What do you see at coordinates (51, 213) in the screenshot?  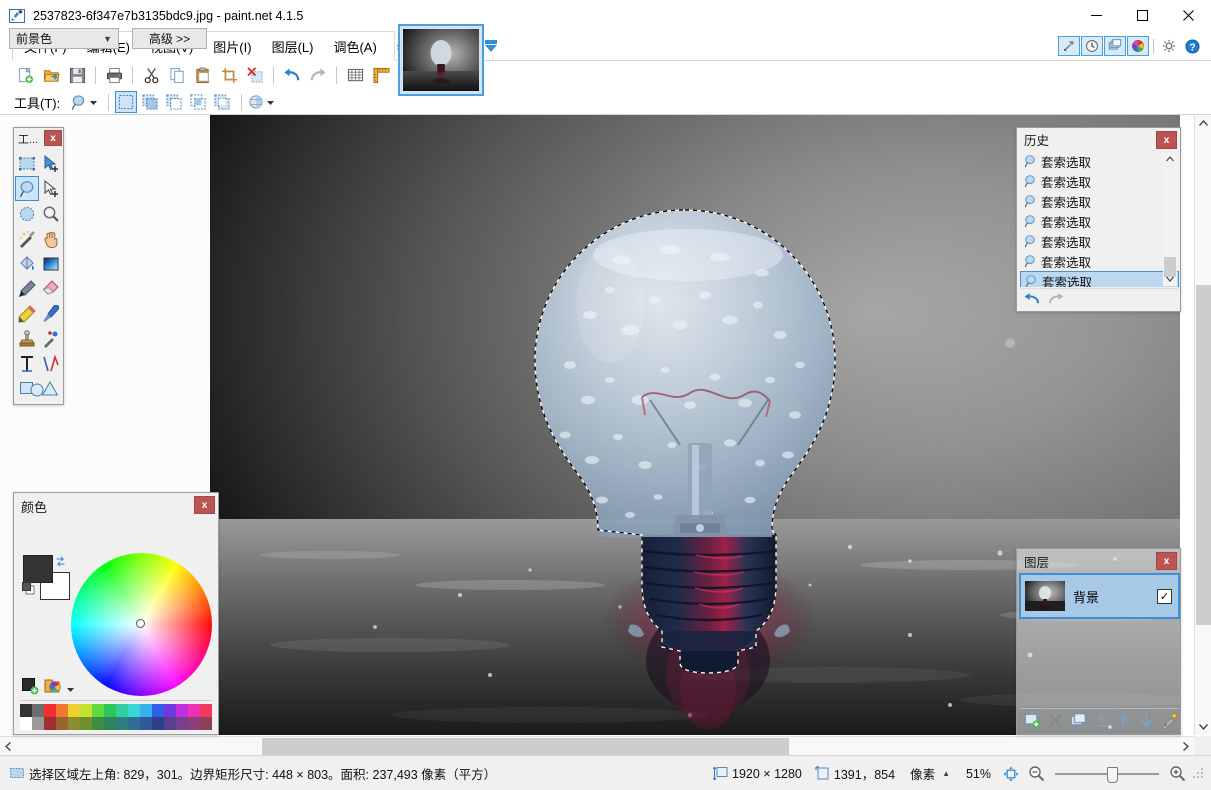 I see `tool-zoom` at bounding box center [51, 213].